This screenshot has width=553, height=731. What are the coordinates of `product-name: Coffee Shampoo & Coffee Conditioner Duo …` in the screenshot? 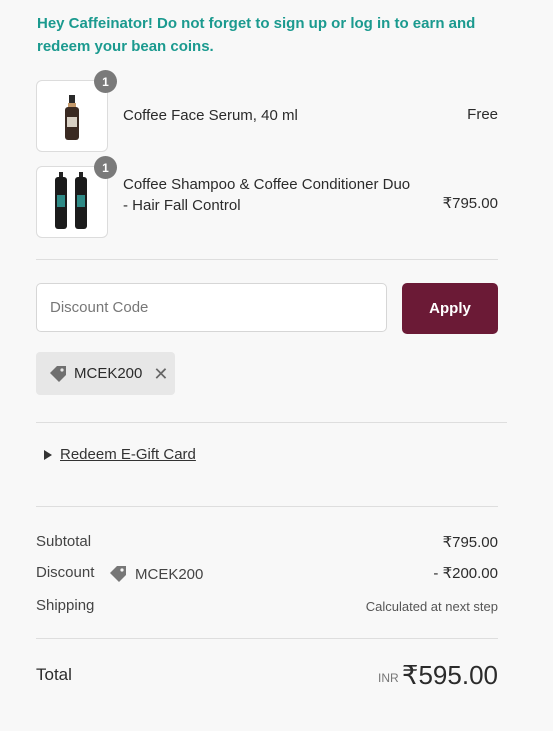 It's located at (267, 195).